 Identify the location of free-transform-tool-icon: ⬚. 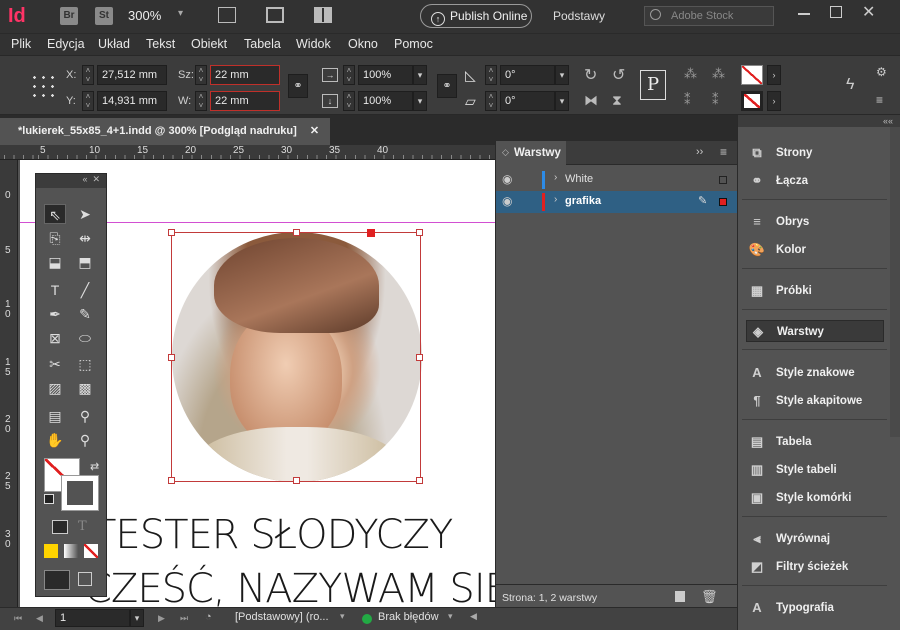
(85, 364).